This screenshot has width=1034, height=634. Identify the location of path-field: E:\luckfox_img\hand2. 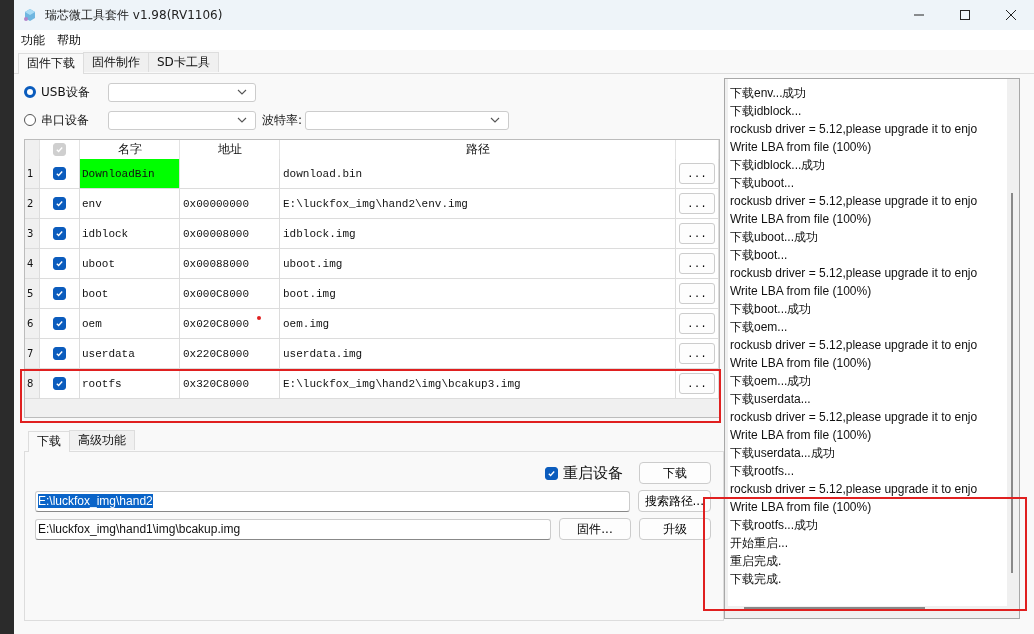
(332, 501).